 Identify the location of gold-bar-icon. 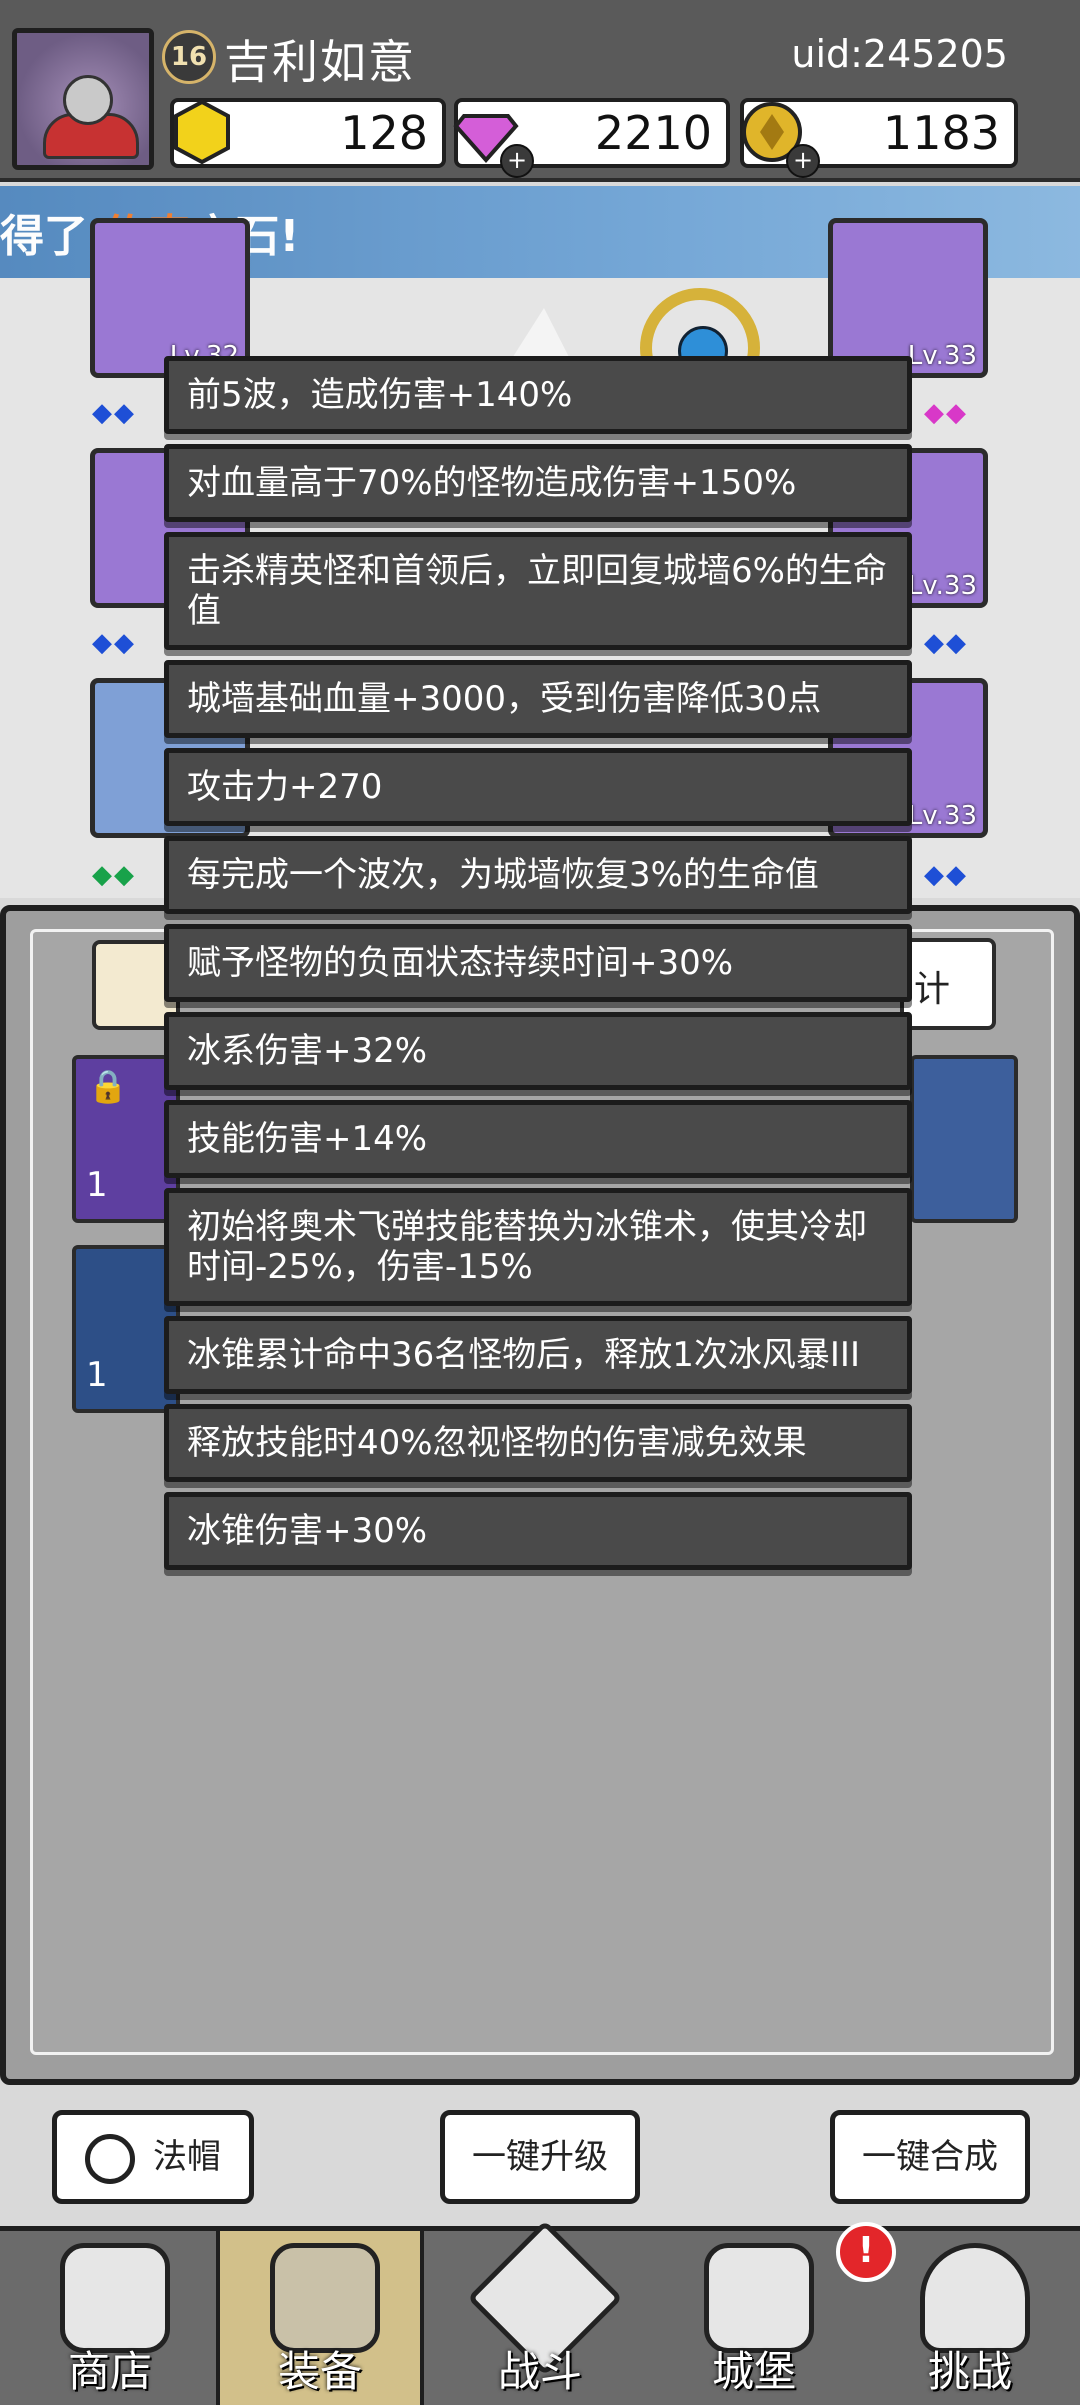
(202, 132).